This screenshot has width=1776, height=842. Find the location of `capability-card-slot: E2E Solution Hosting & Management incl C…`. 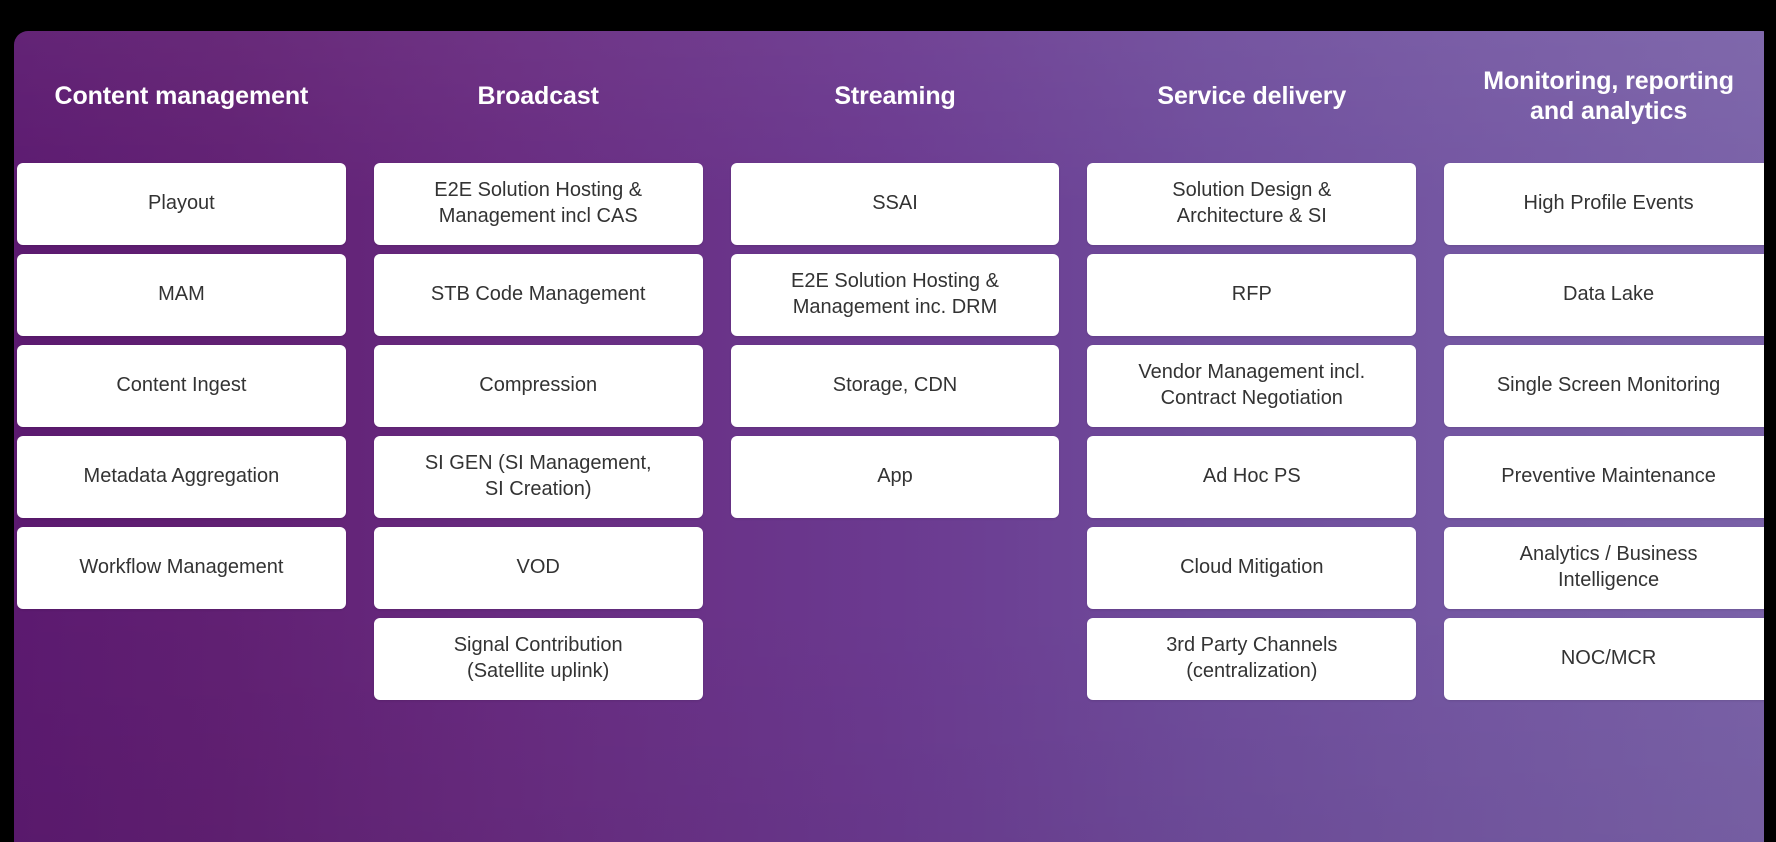

capability-card-slot: E2E Solution Hosting & Management incl C… is located at coordinates (538, 208).